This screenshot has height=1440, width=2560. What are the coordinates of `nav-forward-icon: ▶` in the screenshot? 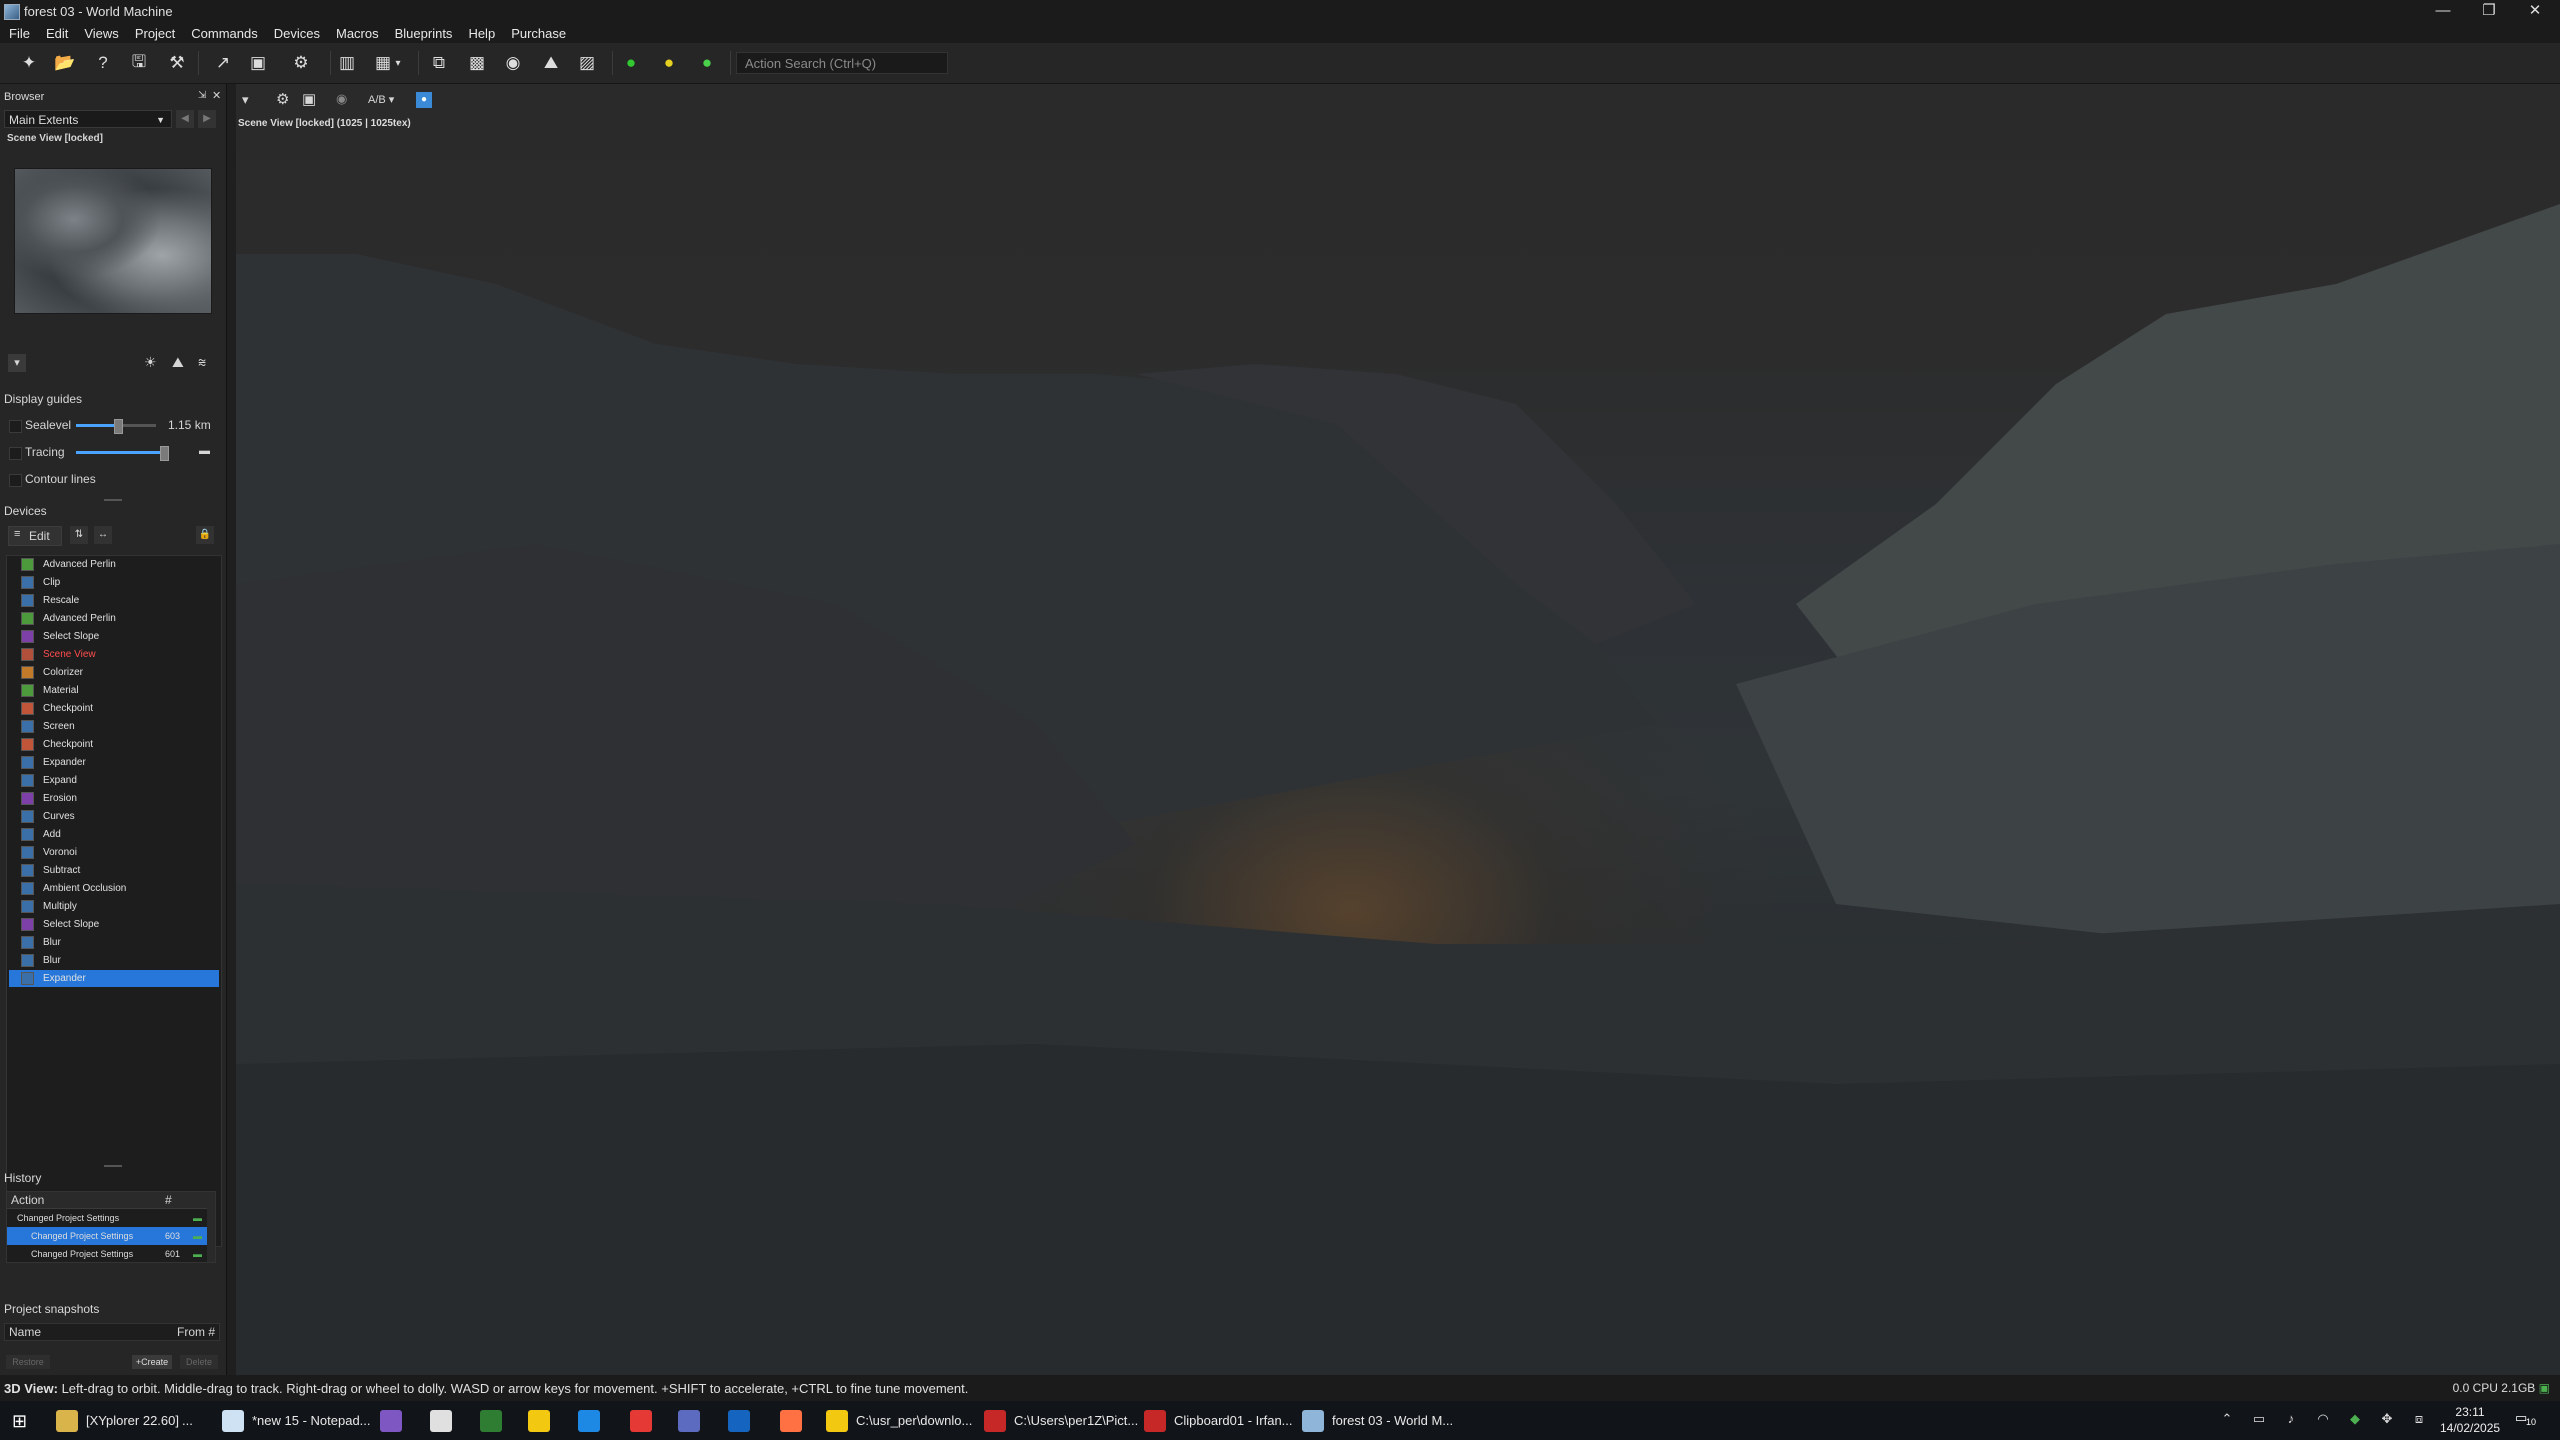 It's located at (207, 119).